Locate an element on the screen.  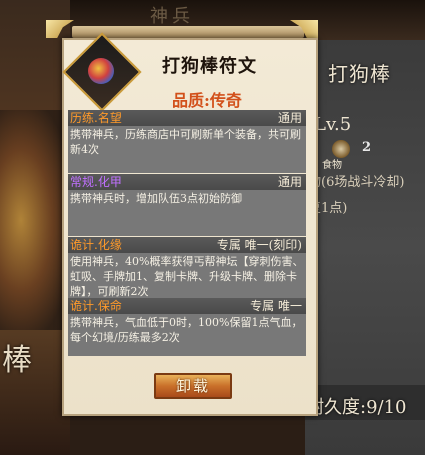
weapon-level: Lv.5 is located at coordinates (333, 124).